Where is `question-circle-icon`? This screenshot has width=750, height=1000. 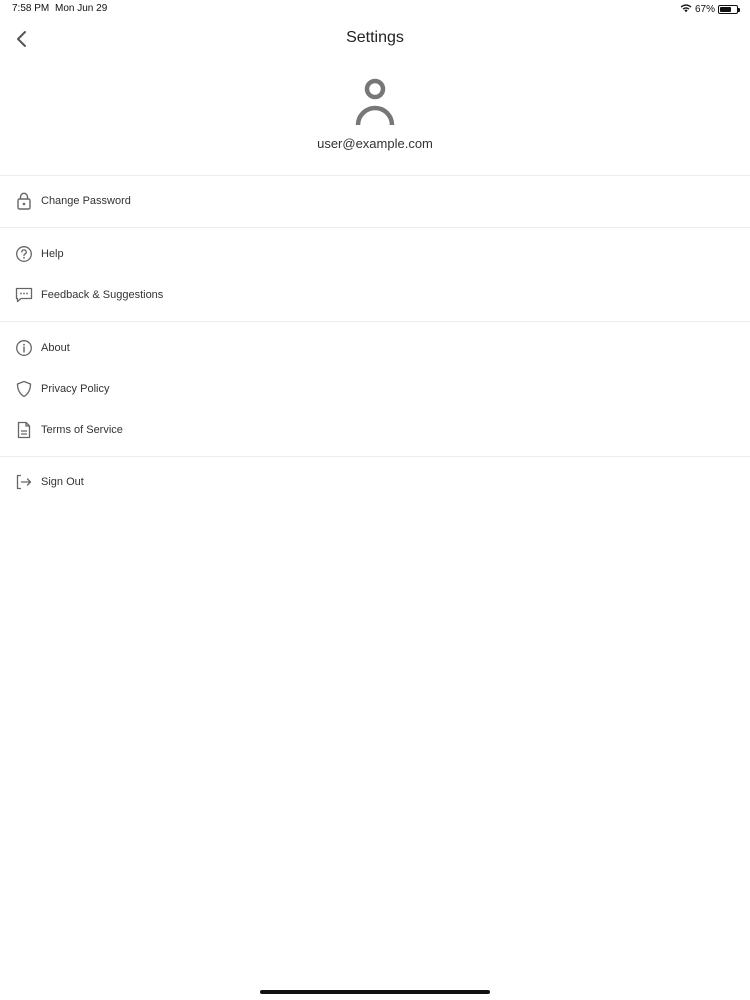
question-circle-icon is located at coordinates (24, 254).